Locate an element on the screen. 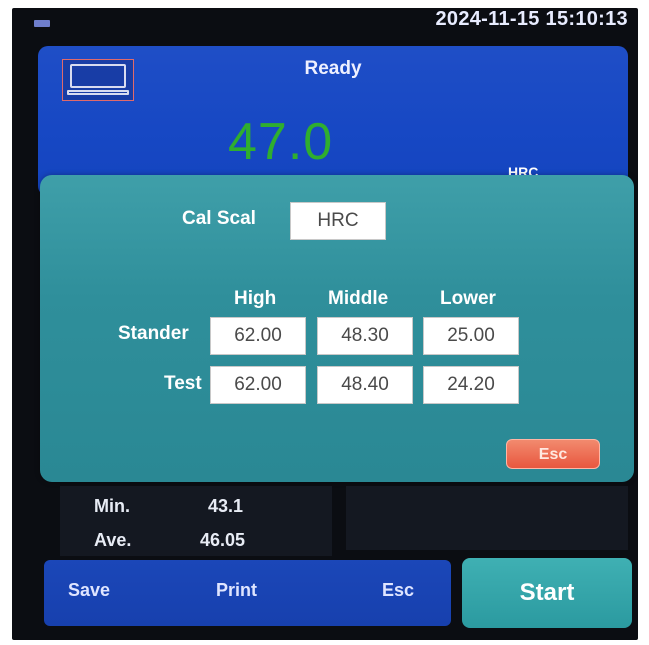  row-label-test: Test is located at coordinates (183, 383).